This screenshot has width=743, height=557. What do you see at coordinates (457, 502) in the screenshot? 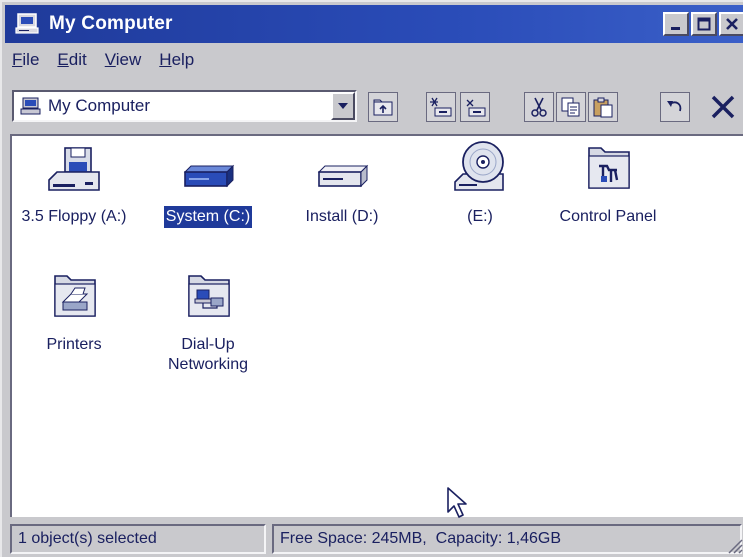
I see `mouse-pointer-icon` at bounding box center [457, 502].